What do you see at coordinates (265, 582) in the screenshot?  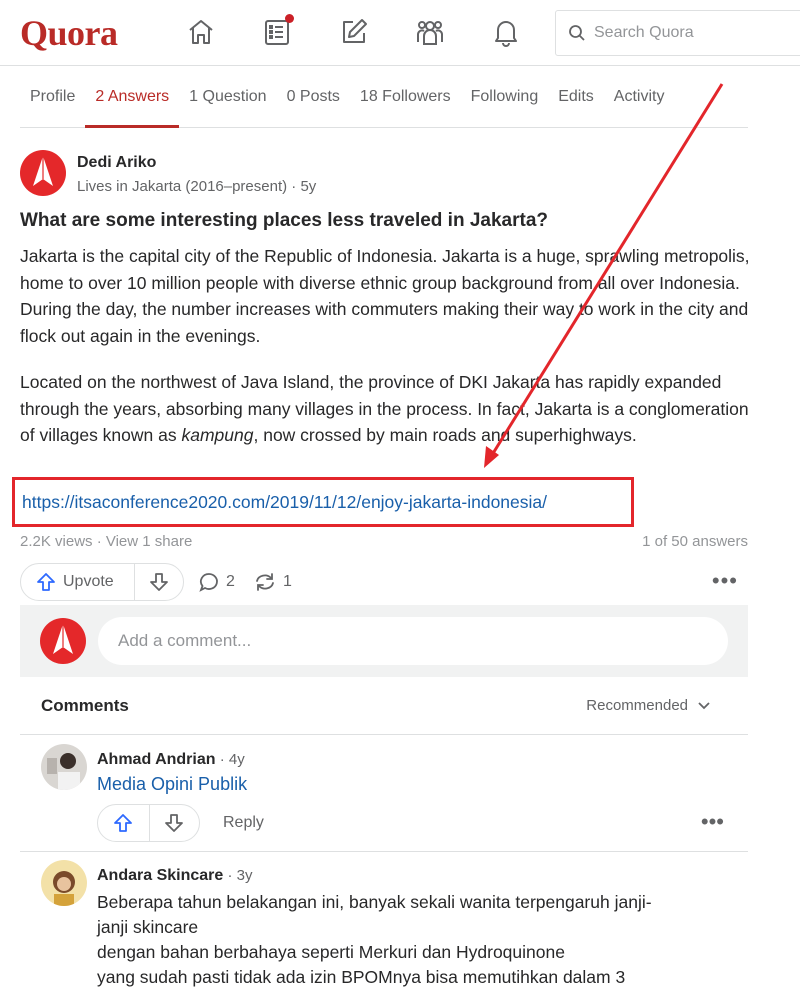 I see `reshare-icon` at bounding box center [265, 582].